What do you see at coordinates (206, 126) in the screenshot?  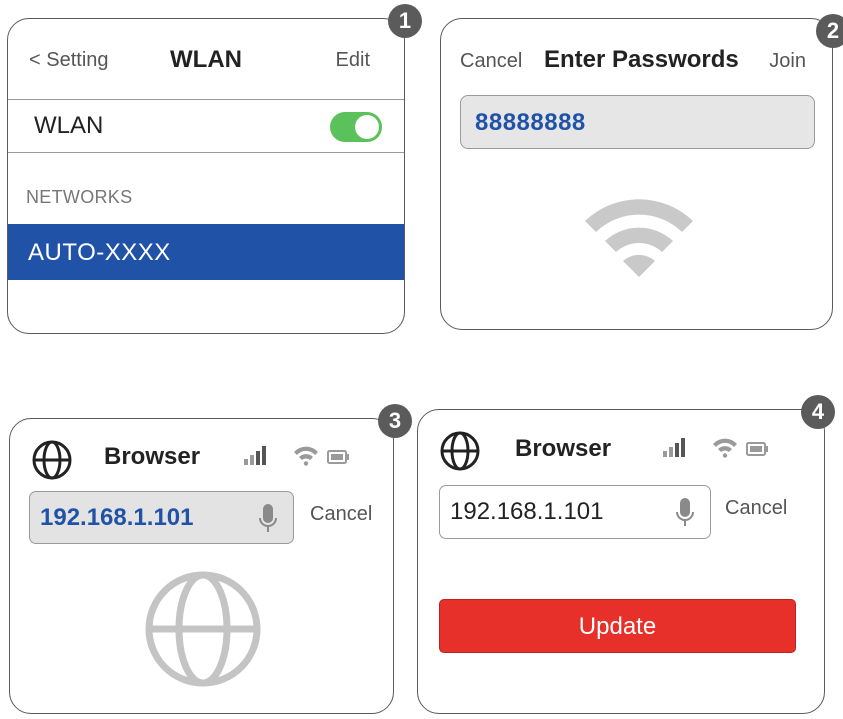 I see `wlan-toggle-row: WLAN` at bounding box center [206, 126].